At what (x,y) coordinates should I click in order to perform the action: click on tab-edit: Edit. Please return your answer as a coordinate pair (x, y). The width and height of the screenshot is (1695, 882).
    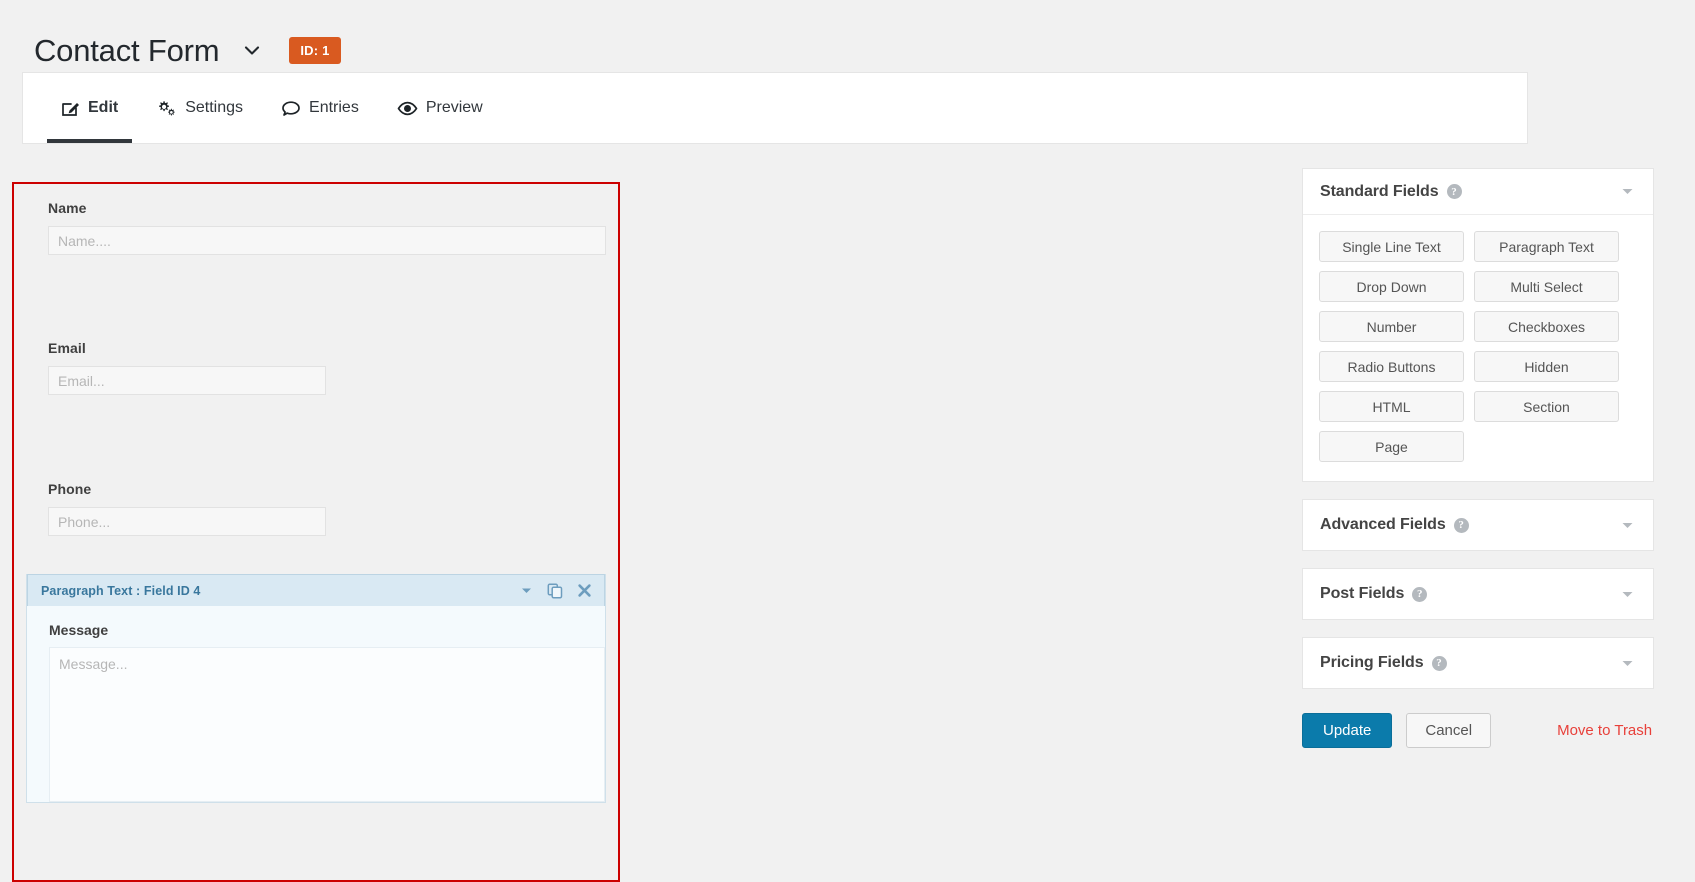
    Looking at the image, I should click on (90, 108).